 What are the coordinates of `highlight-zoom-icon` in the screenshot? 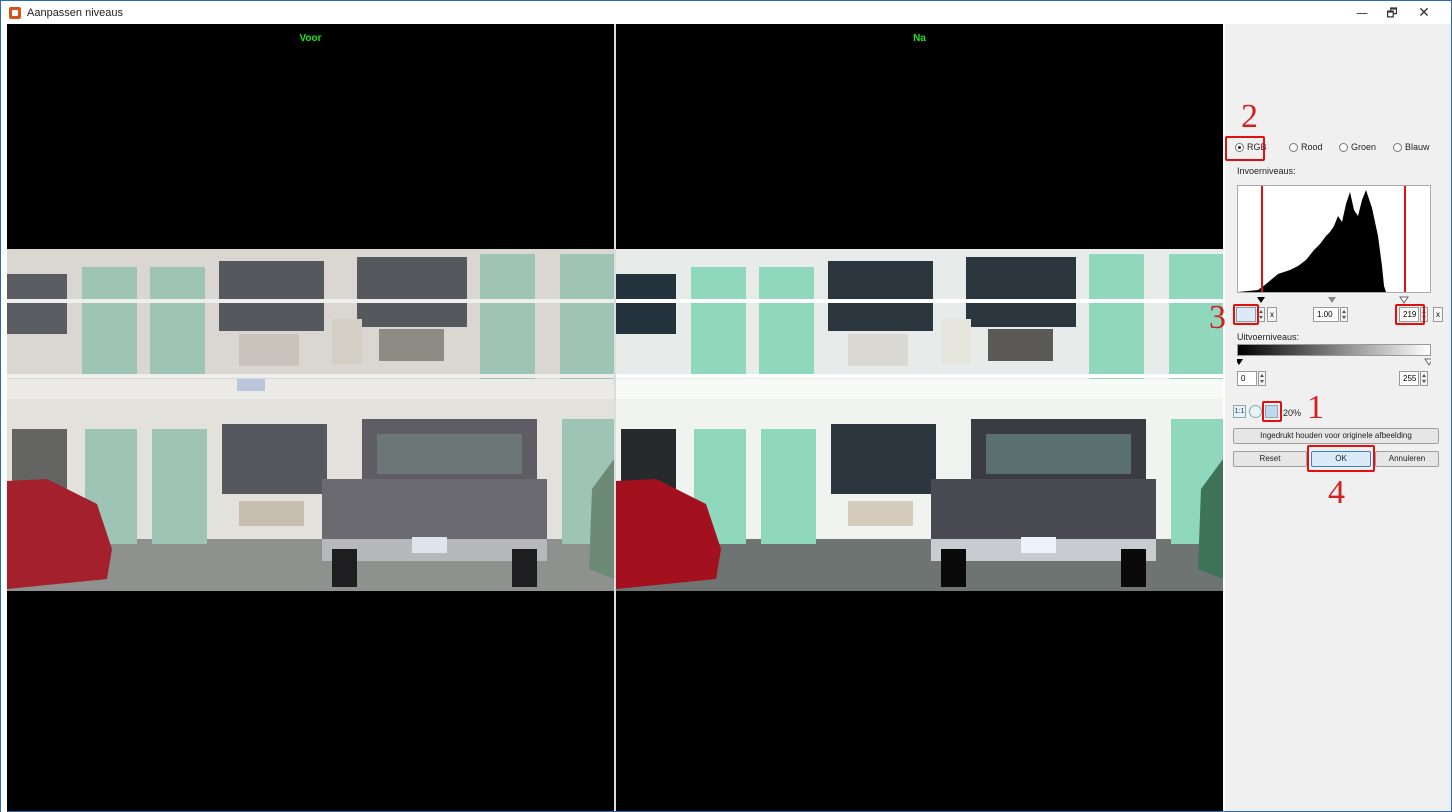 It's located at (1272, 411).